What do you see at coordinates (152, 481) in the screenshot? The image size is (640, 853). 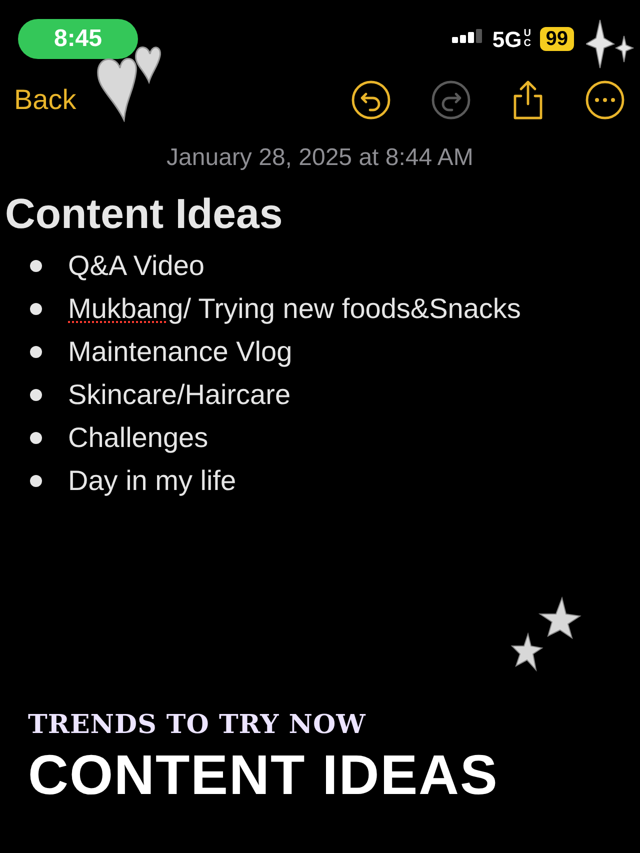 I see `list-item: Day in my life` at bounding box center [152, 481].